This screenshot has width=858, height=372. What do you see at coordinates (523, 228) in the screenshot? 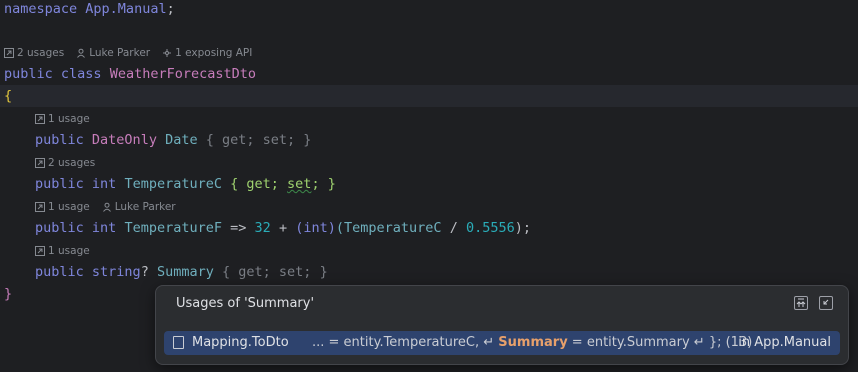
I see `statement-end: );` at bounding box center [523, 228].